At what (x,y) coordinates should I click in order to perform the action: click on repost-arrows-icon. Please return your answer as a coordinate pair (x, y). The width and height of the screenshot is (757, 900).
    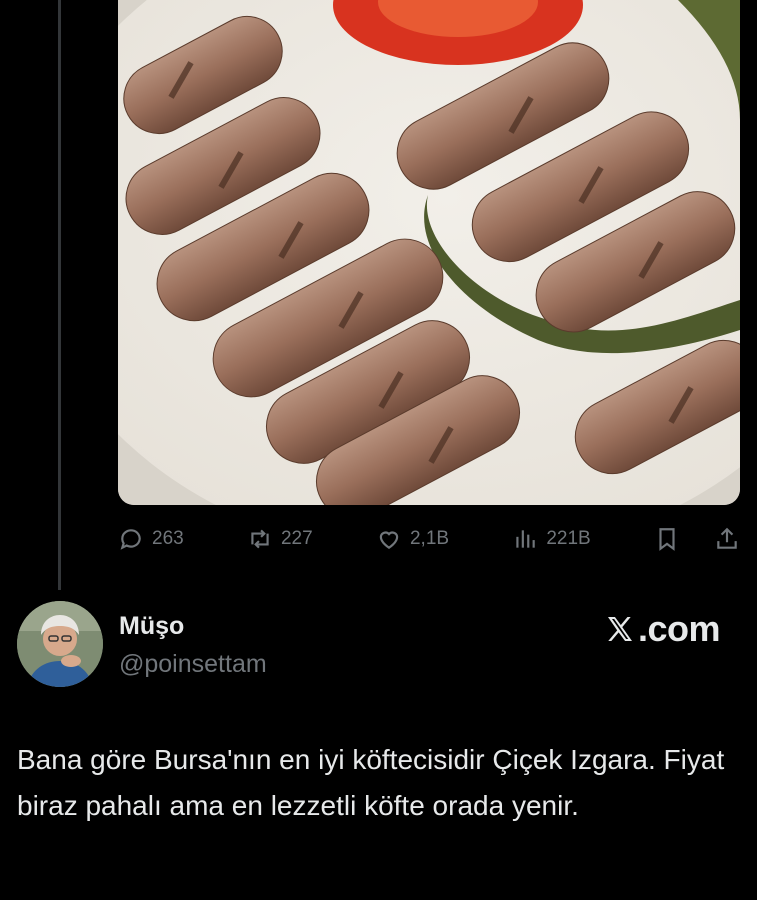
    Looking at the image, I should click on (260, 539).